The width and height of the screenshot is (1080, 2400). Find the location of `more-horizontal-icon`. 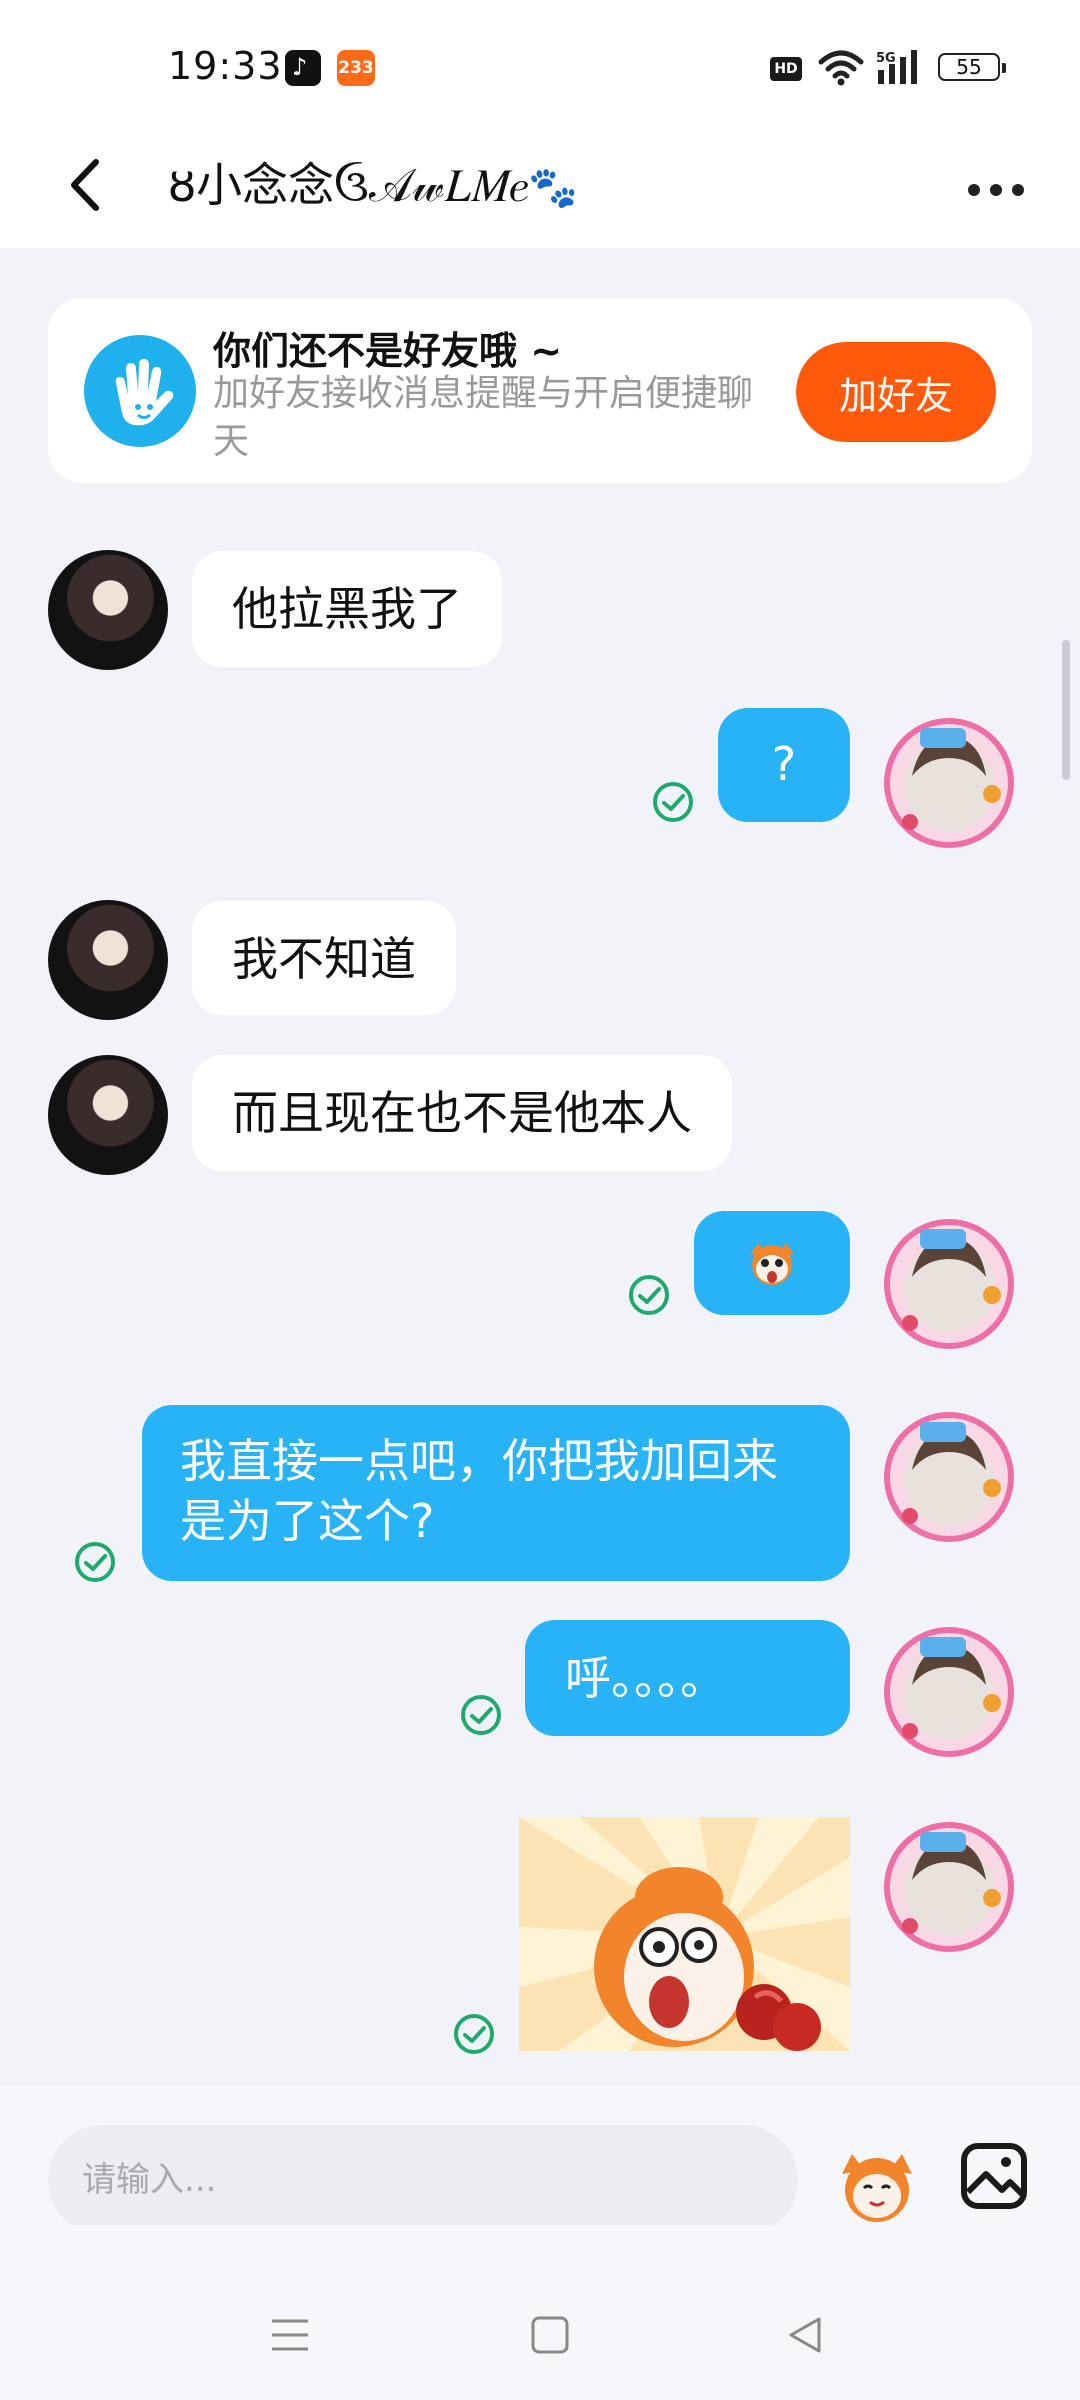

more-horizontal-icon is located at coordinates (996, 190).